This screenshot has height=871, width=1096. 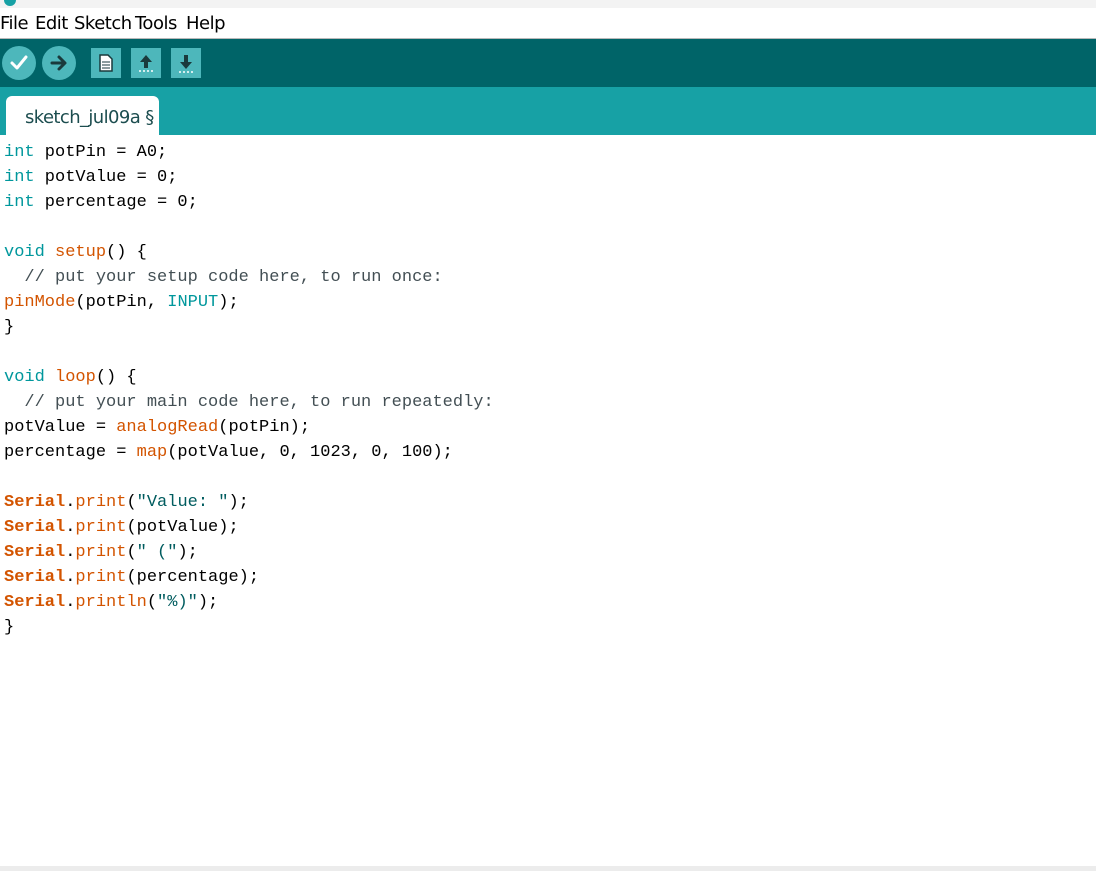 I want to click on code-line: int percentage = 0;, so click(x=249, y=202).